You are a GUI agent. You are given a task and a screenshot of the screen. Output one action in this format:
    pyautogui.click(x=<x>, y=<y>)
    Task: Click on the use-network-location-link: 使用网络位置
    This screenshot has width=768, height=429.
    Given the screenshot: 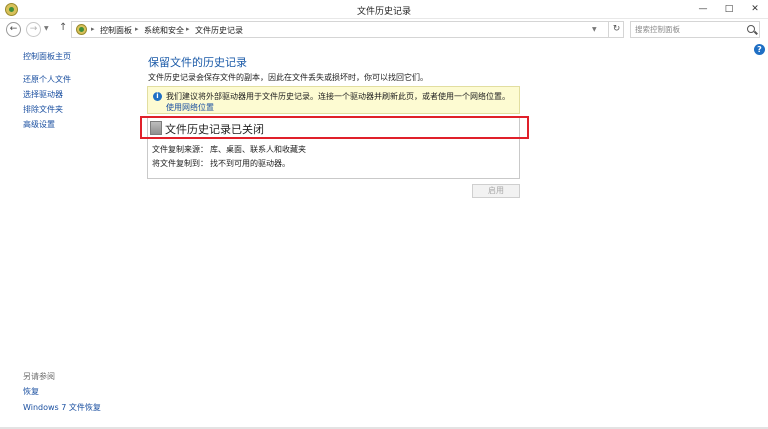 What is the action you would take?
    pyautogui.click(x=190, y=107)
    